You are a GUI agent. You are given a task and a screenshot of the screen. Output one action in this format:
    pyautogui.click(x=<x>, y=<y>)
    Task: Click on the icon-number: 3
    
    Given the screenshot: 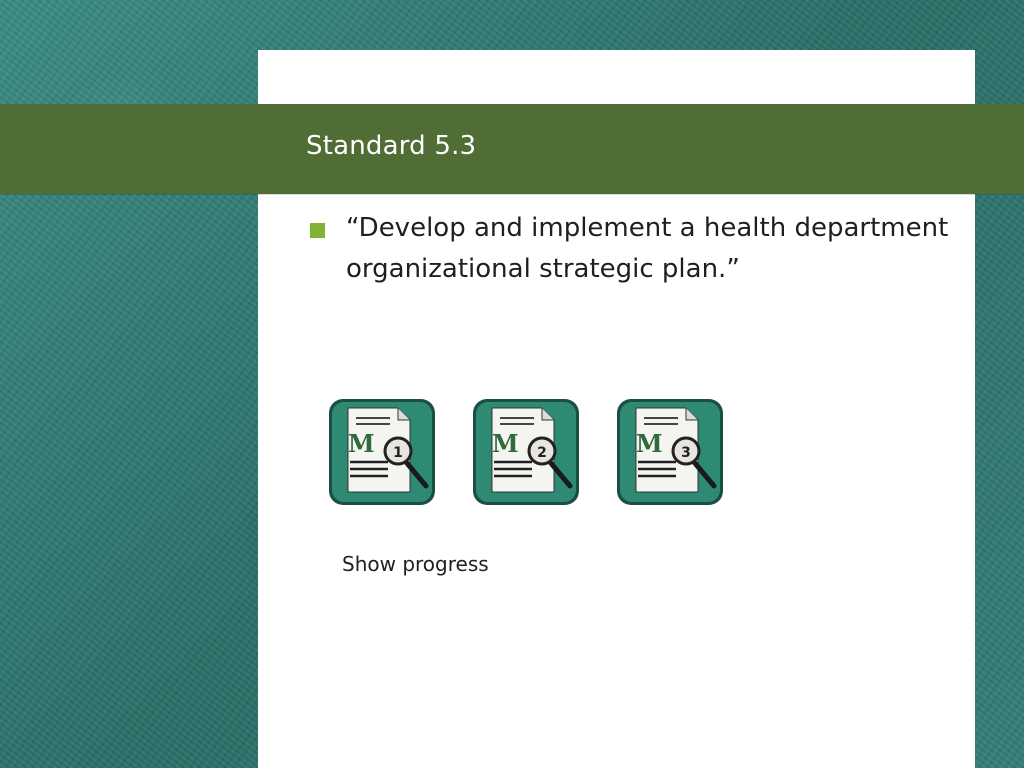 What is the action you would take?
    pyautogui.click(x=686, y=453)
    